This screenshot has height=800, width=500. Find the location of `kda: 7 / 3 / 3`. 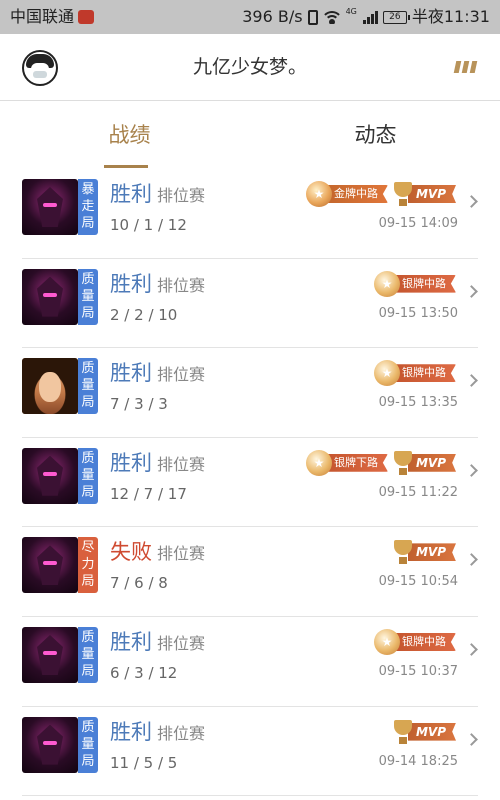

kda: 7 / 3 / 3 is located at coordinates (139, 404).